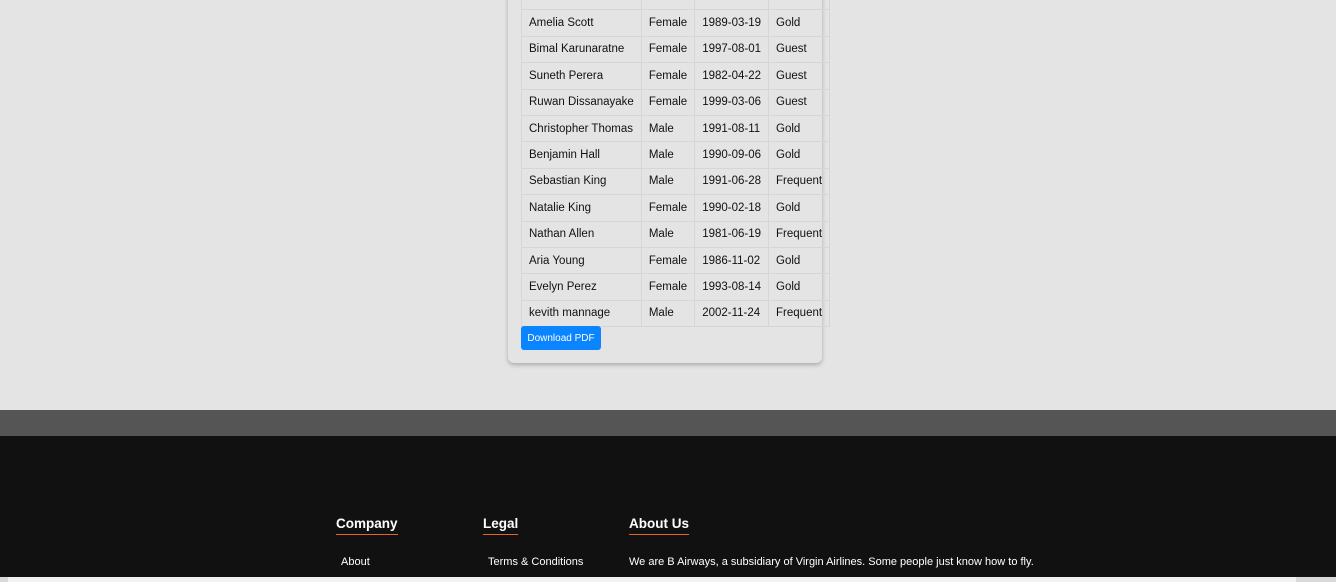  Describe the element at coordinates (652, 579) in the screenshot. I see `scrollbar-thumb` at that location.